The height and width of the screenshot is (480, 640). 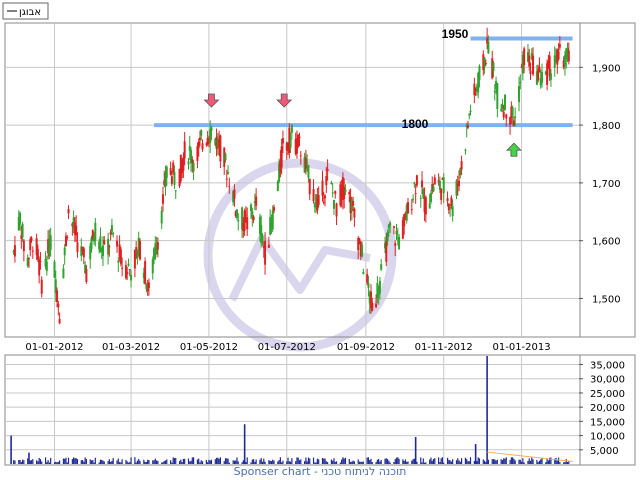 What do you see at coordinates (606, 68) in the screenshot?
I see `price-tick-label: 1,900` at bounding box center [606, 68].